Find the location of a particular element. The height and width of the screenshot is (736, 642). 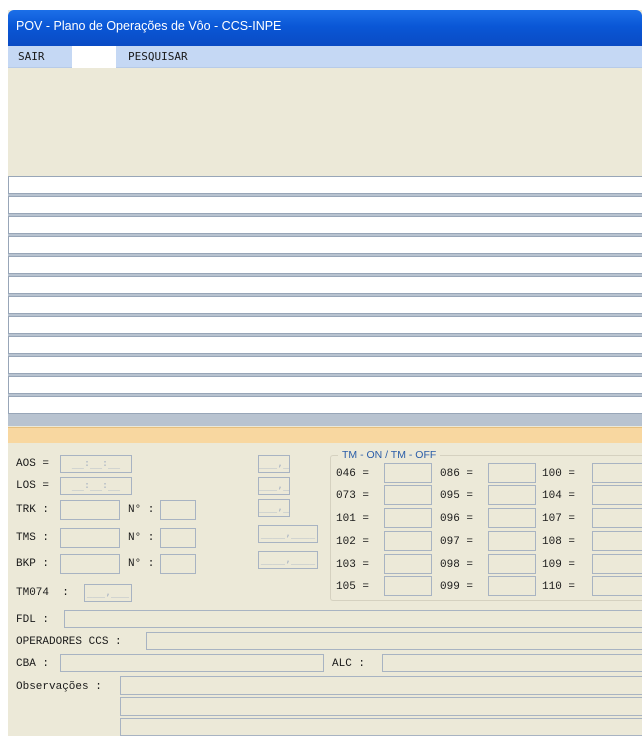

alc-label: ALC : is located at coordinates (349, 664).